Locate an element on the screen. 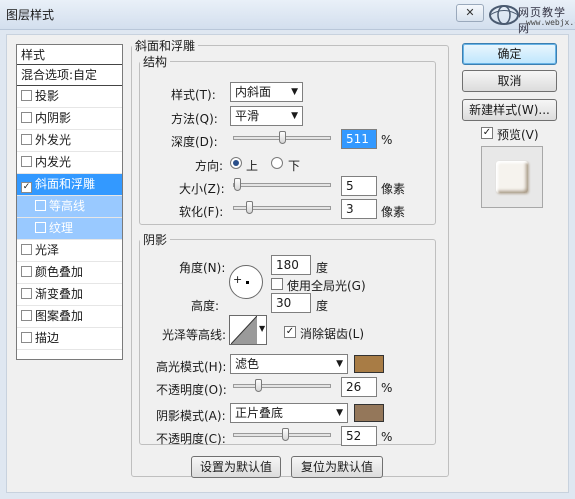 Image resolution: width=575 pixels, height=499 pixels. soften-slider-thumb is located at coordinates (249, 207).